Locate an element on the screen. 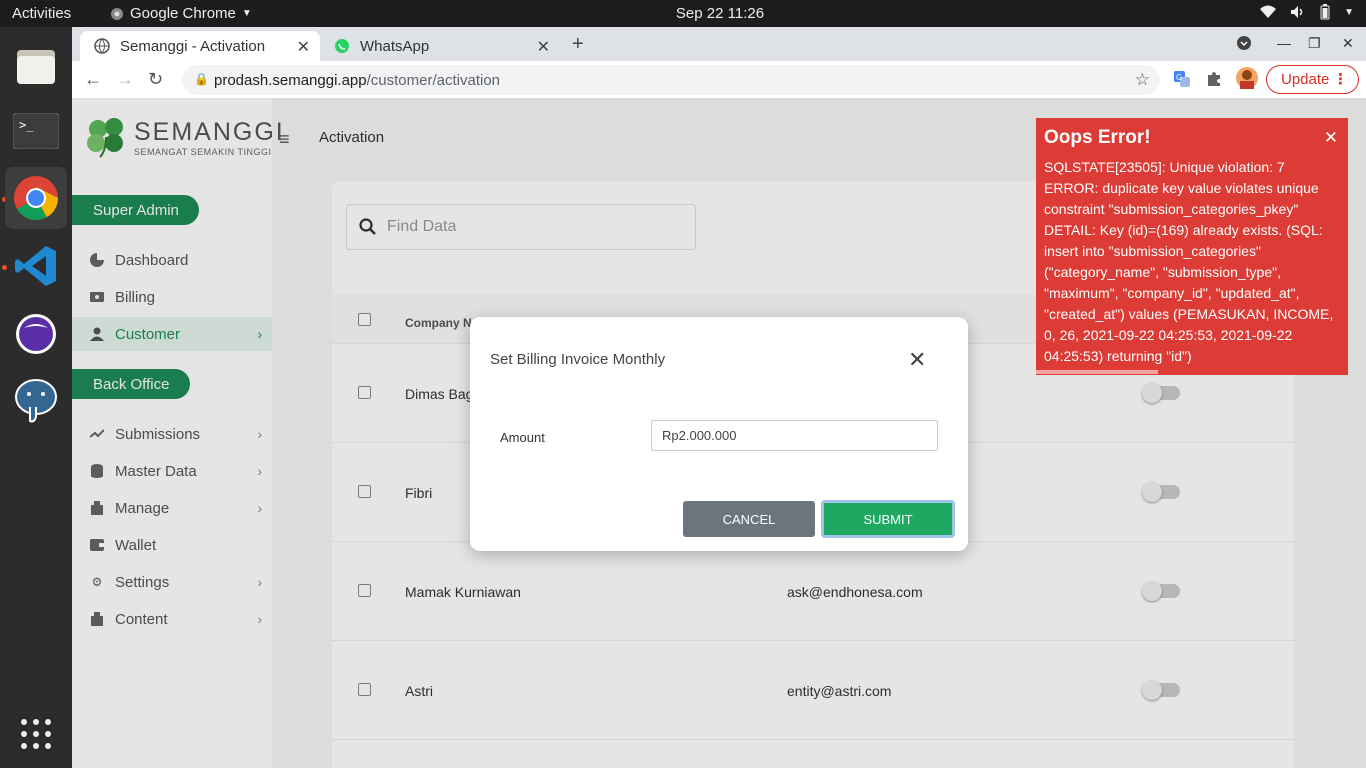 Image resolution: width=1366 pixels, height=768 pixels. bookmark-star-icon: ☆ is located at coordinates (1142, 80).